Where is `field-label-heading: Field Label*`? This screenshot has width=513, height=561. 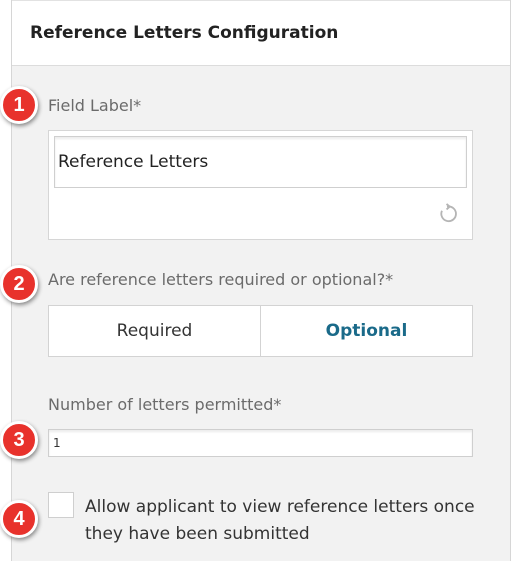
field-label-heading: Field Label* is located at coordinates (95, 105).